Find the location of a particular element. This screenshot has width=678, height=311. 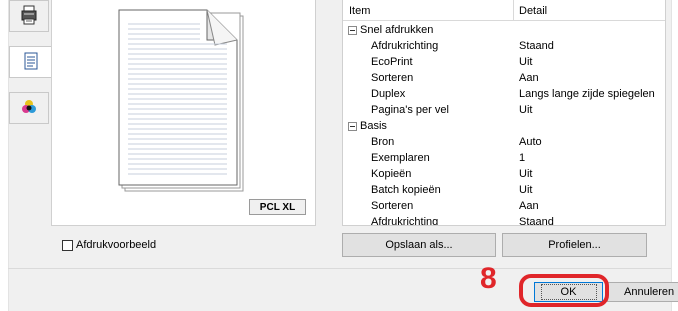

column-separator is located at coordinates (513, 10).